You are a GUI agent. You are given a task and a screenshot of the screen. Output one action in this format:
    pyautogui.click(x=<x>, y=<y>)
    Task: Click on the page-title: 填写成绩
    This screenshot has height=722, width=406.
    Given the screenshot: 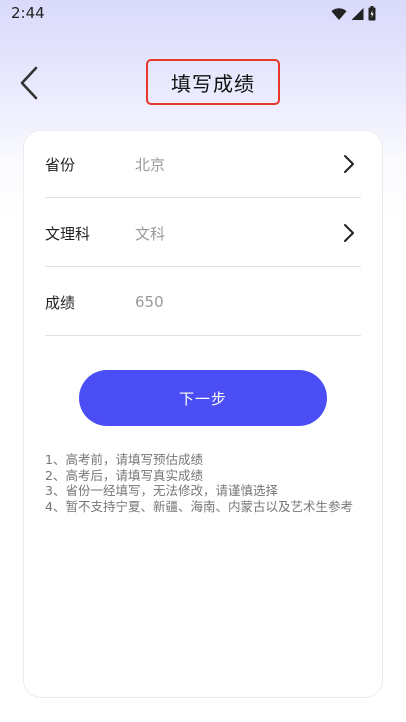 What is the action you would take?
    pyautogui.click(x=213, y=83)
    